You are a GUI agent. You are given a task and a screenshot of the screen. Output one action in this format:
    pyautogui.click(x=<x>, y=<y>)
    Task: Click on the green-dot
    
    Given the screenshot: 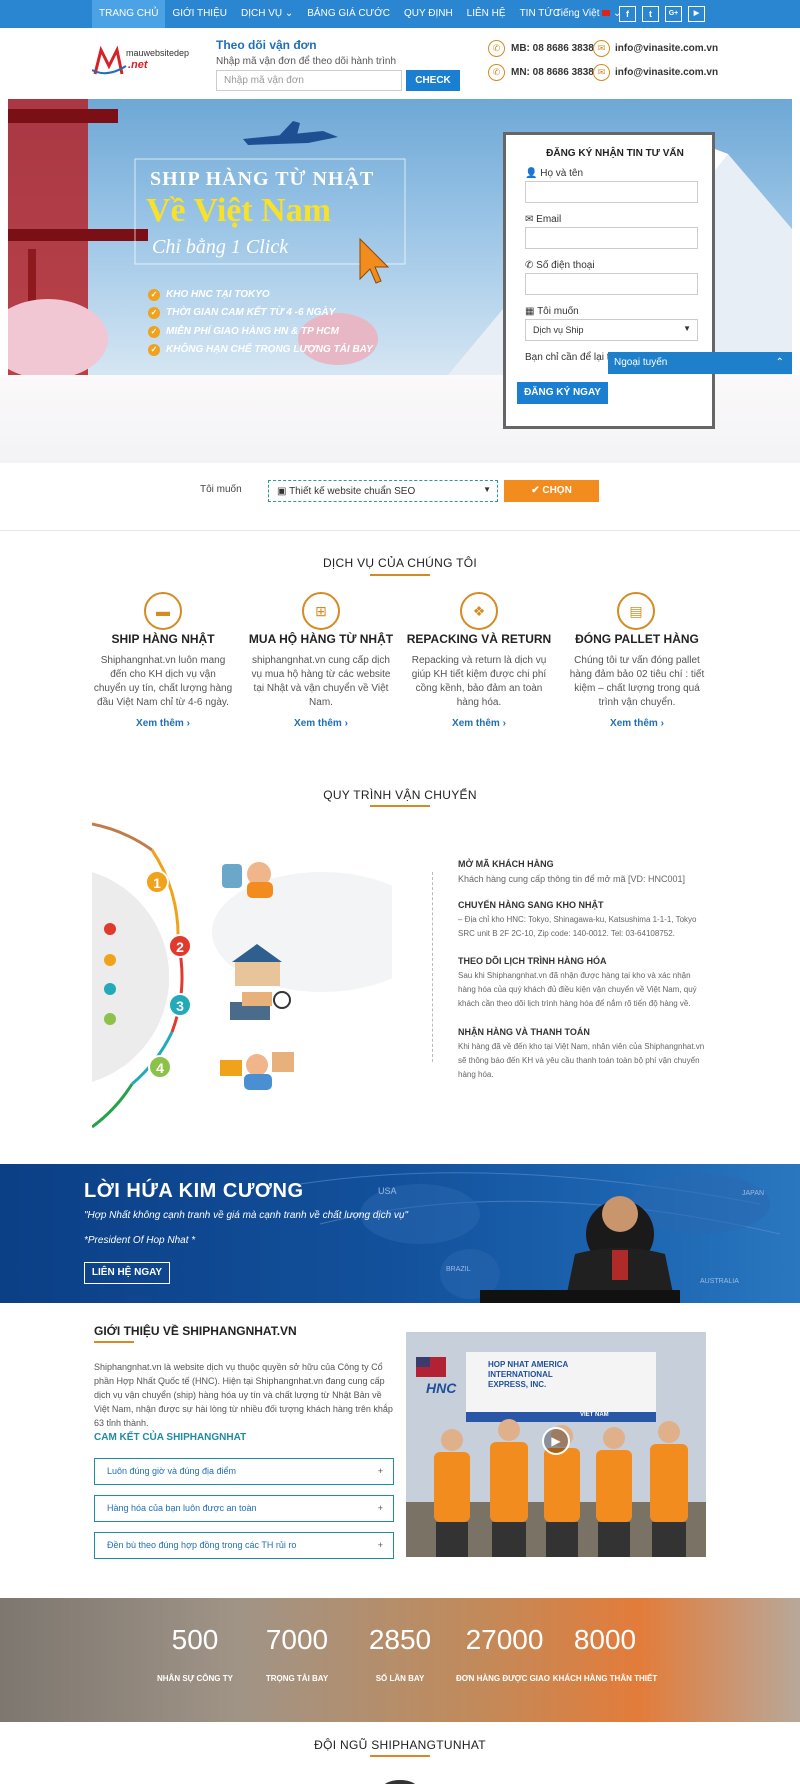 What is the action you would take?
    pyautogui.click(x=110, y=1019)
    